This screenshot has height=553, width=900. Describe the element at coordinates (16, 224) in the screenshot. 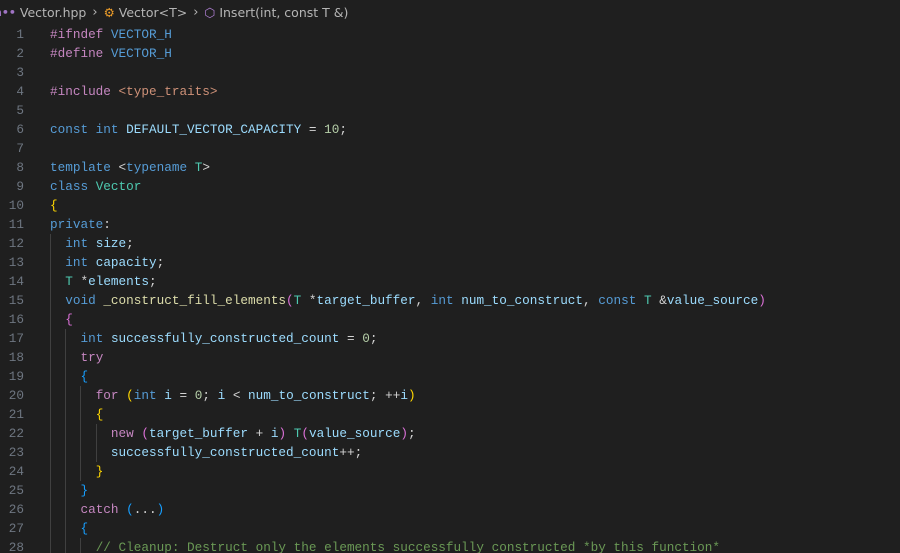

I see `line-number: 11` at that location.